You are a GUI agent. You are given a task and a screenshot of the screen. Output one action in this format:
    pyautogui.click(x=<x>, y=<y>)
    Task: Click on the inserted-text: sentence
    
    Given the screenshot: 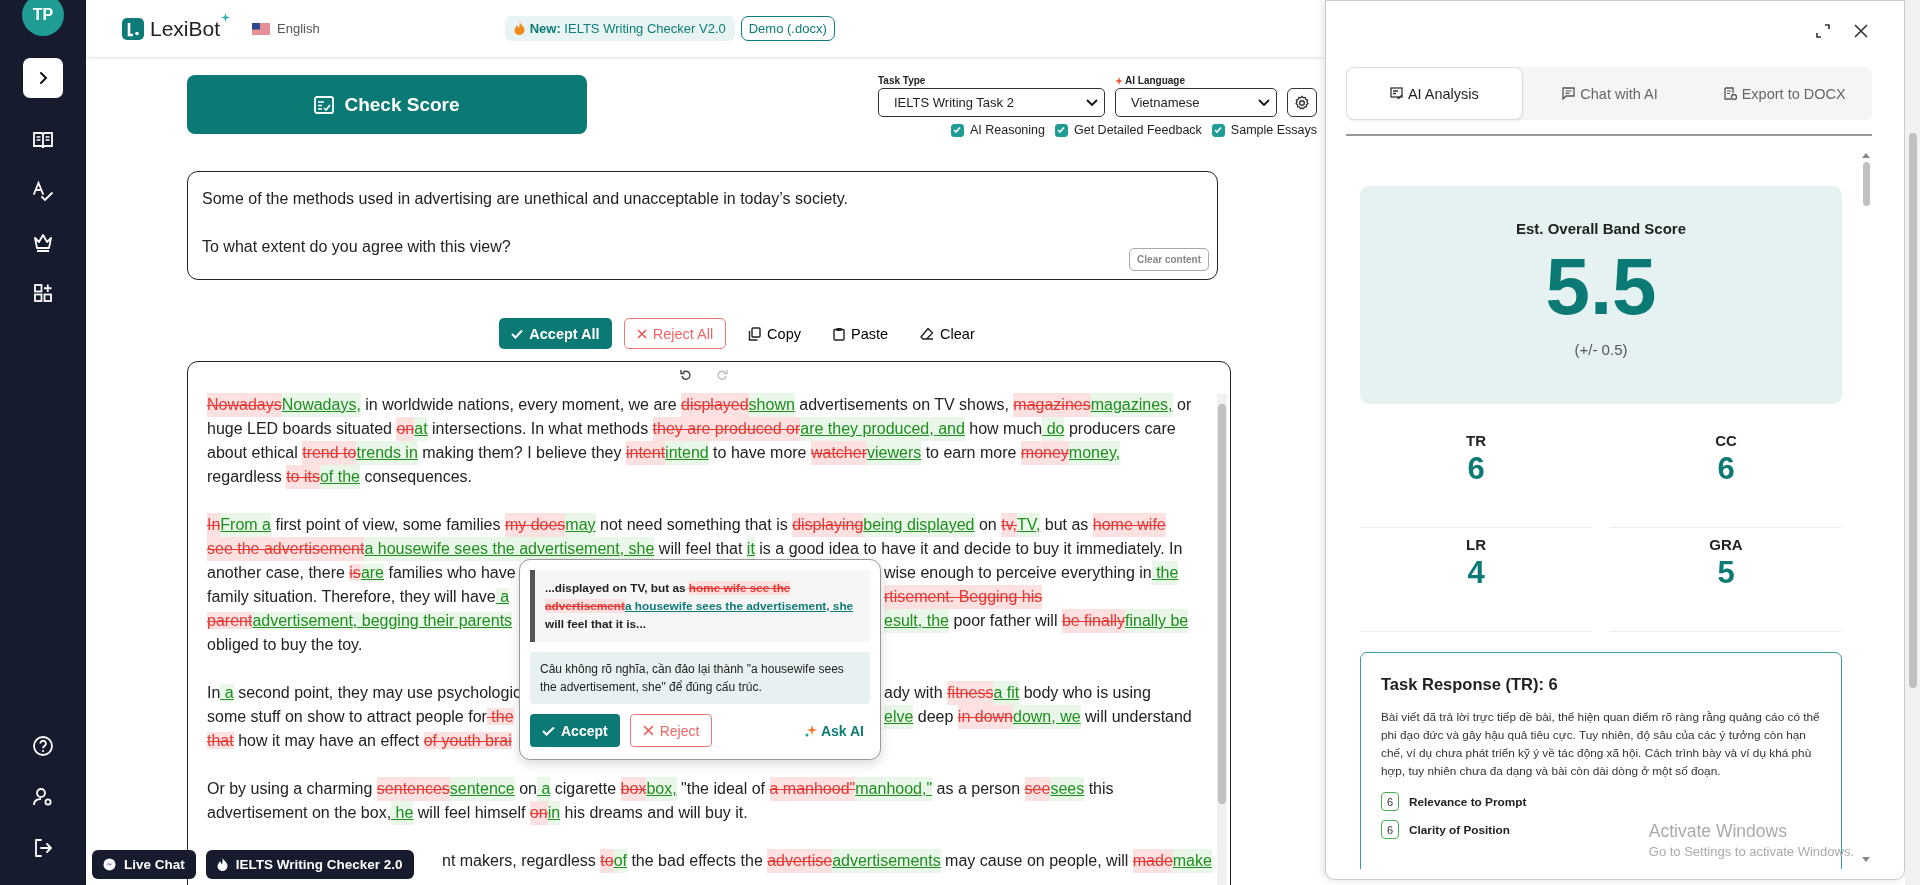 What is the action you would take?
    pyautogui.click(x=482, y=789)
    